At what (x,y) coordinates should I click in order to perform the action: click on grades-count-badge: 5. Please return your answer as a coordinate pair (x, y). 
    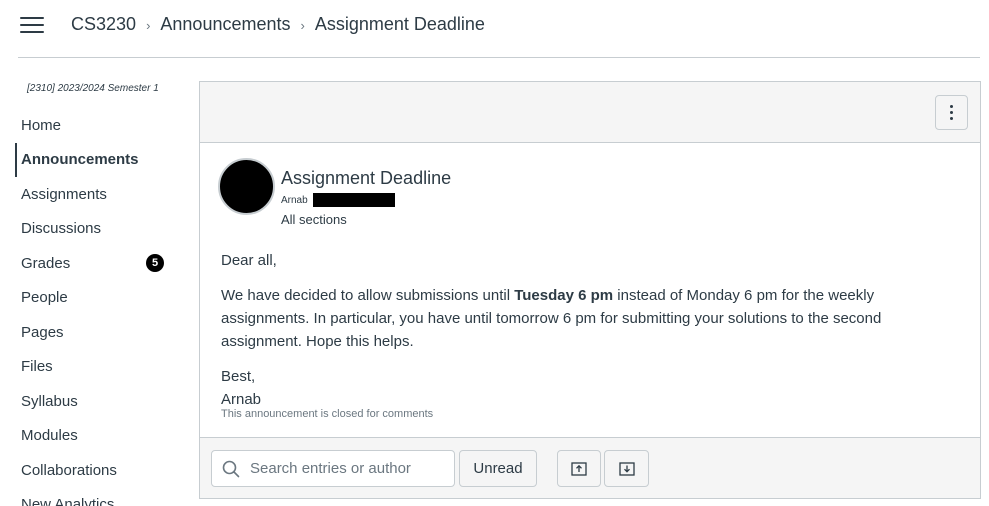
    Looking at the image, I should click on (155, 263).